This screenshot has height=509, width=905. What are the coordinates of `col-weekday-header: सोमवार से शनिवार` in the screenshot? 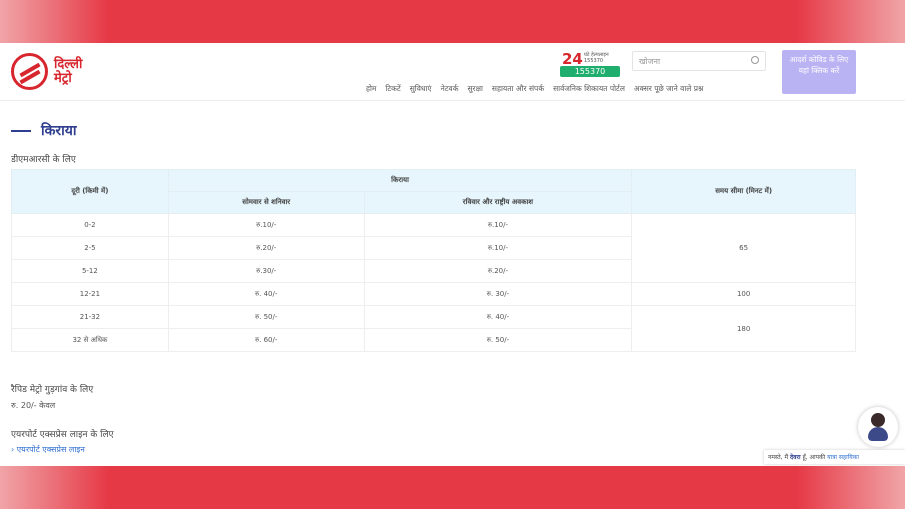 It's located at (266, 202).